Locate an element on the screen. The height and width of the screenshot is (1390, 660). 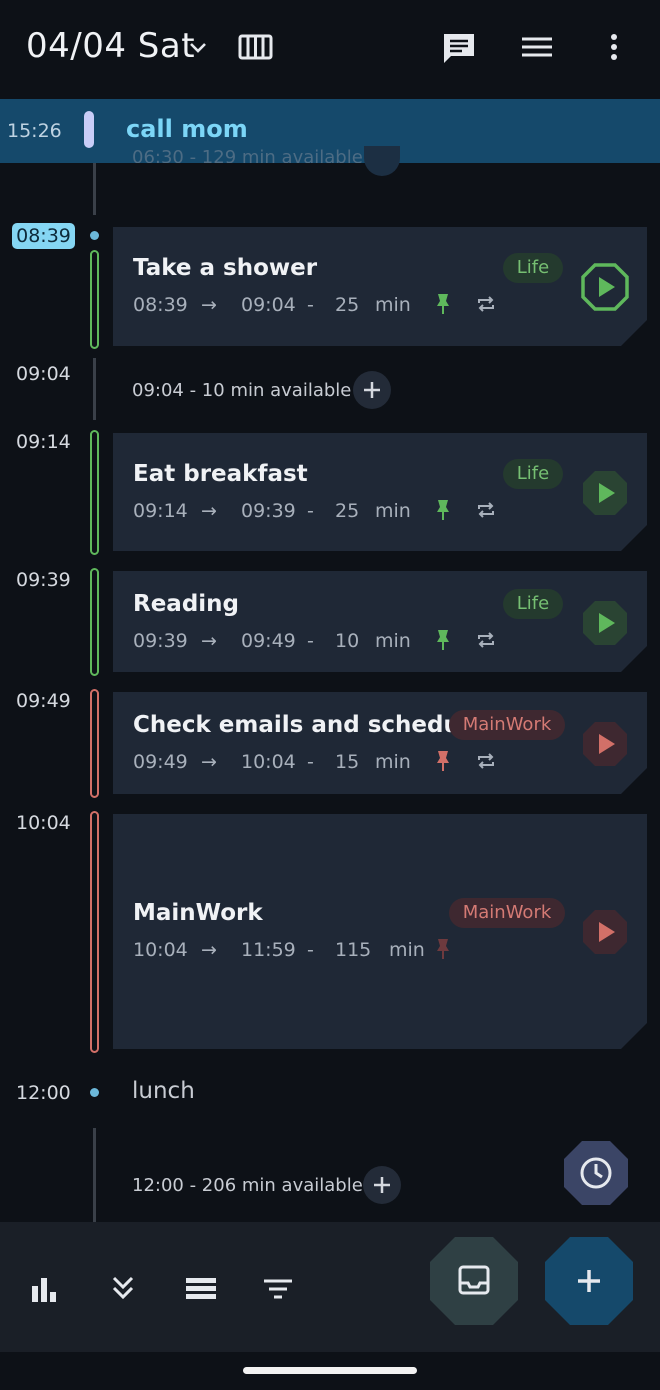
task-start: 10:04 is located at coordinates (160, 950).